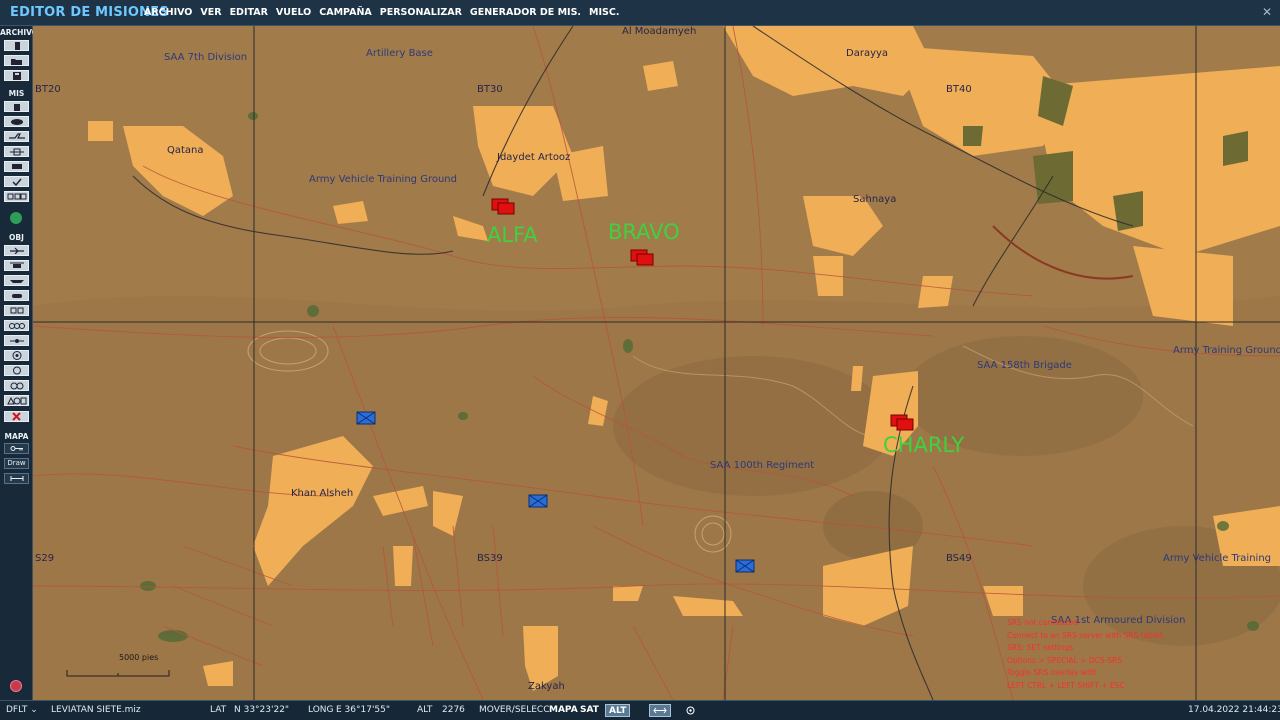 The width and height of the screenshot is (1280, 720). I want to click on grid-label: BS39, so click(490, 558).